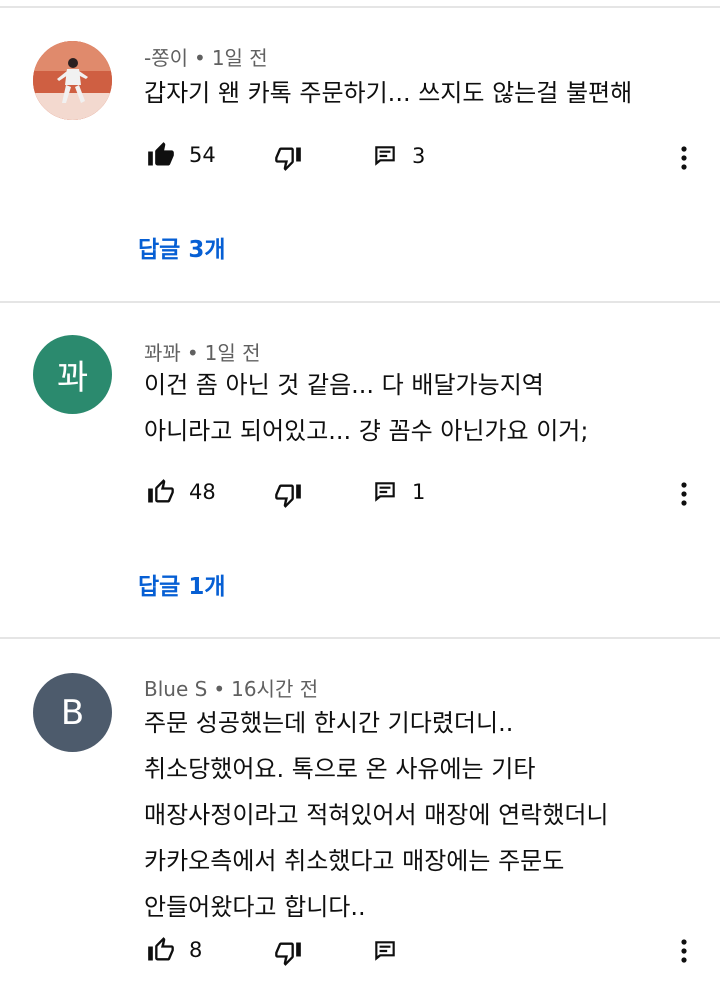  I want to click on comment-time: 16시간 전, so click(275, 689).